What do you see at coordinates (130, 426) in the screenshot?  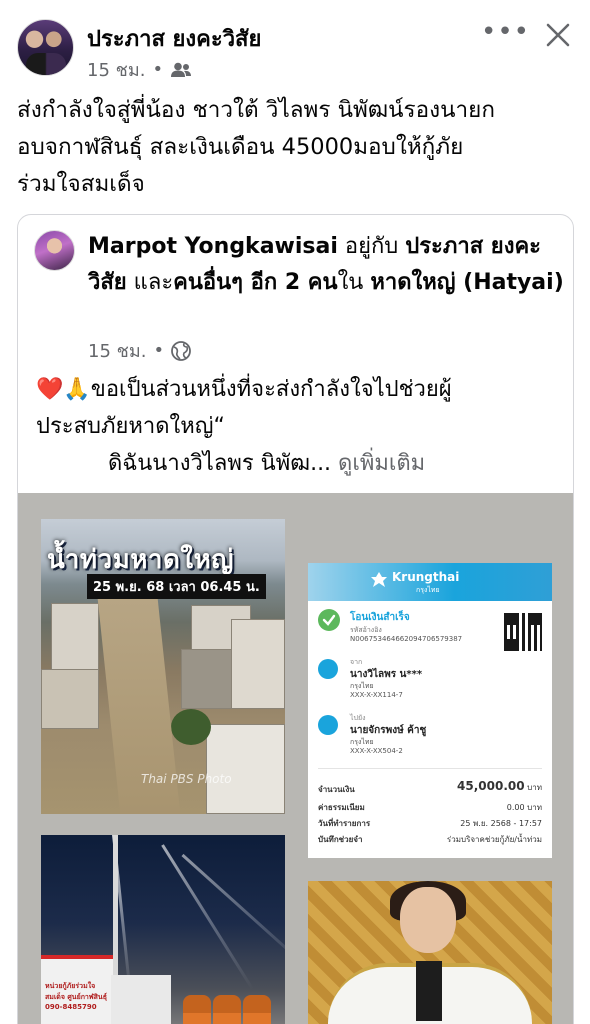 I see `shared-text-line: ประสบภัยหาดใหญ่“` at bounding box center [130, 426].